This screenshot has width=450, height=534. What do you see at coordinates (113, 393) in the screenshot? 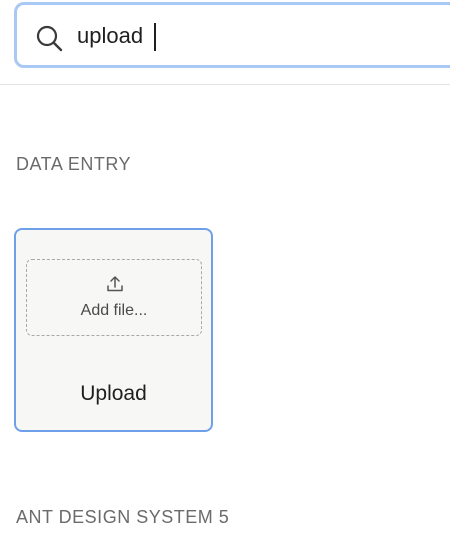
I see `card-title: Upload` at bounding box center [113, 393].